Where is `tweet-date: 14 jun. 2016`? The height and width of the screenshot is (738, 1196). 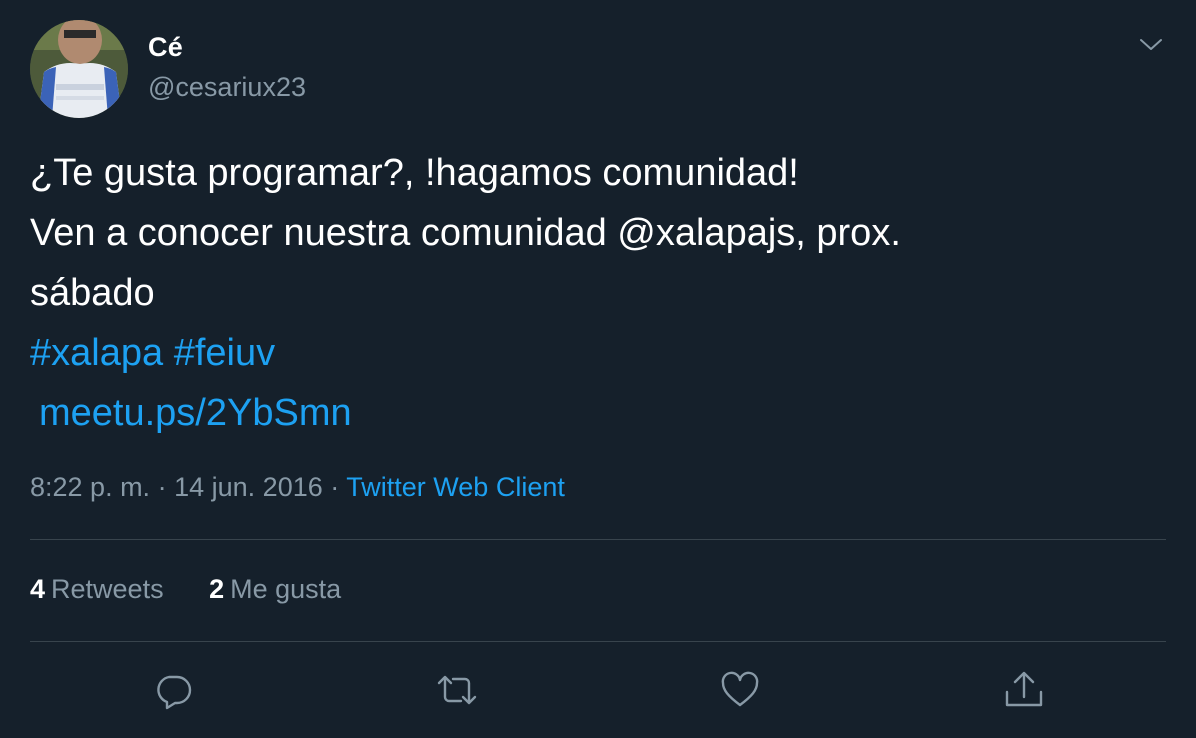
tweet-date: 14 jun. 2016 is located at coordinates (248, 487).